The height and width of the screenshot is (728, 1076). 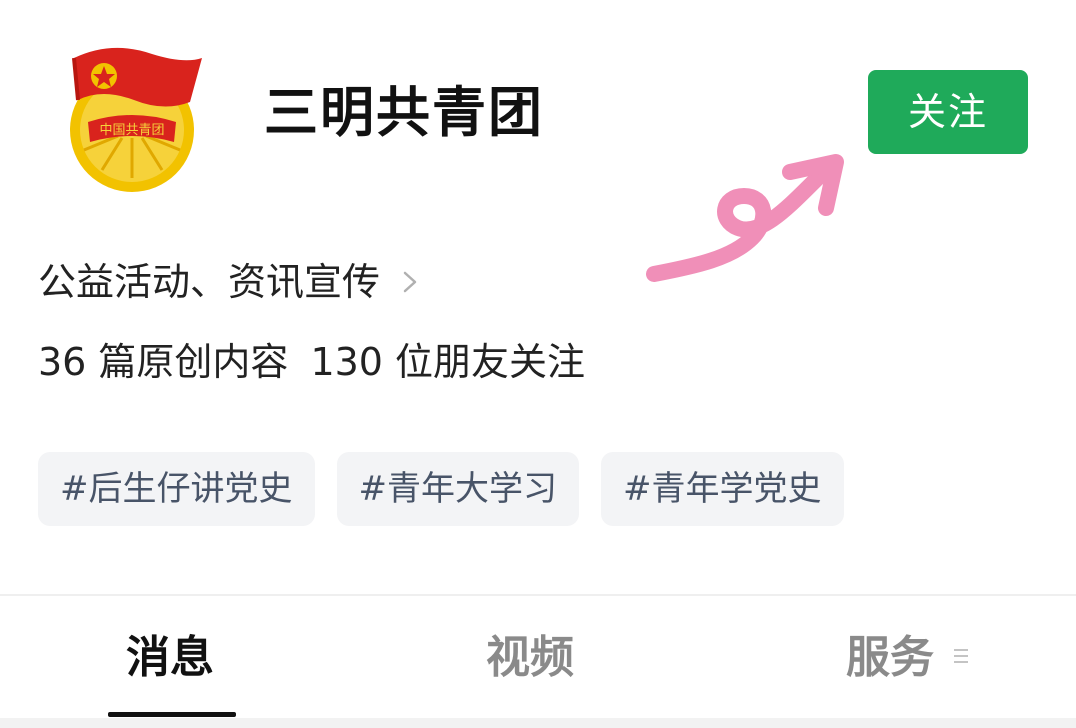 What do you see at coordinates (538, 595) in the screenshot?
I see `section-divider` at bounding box center [538, 595].